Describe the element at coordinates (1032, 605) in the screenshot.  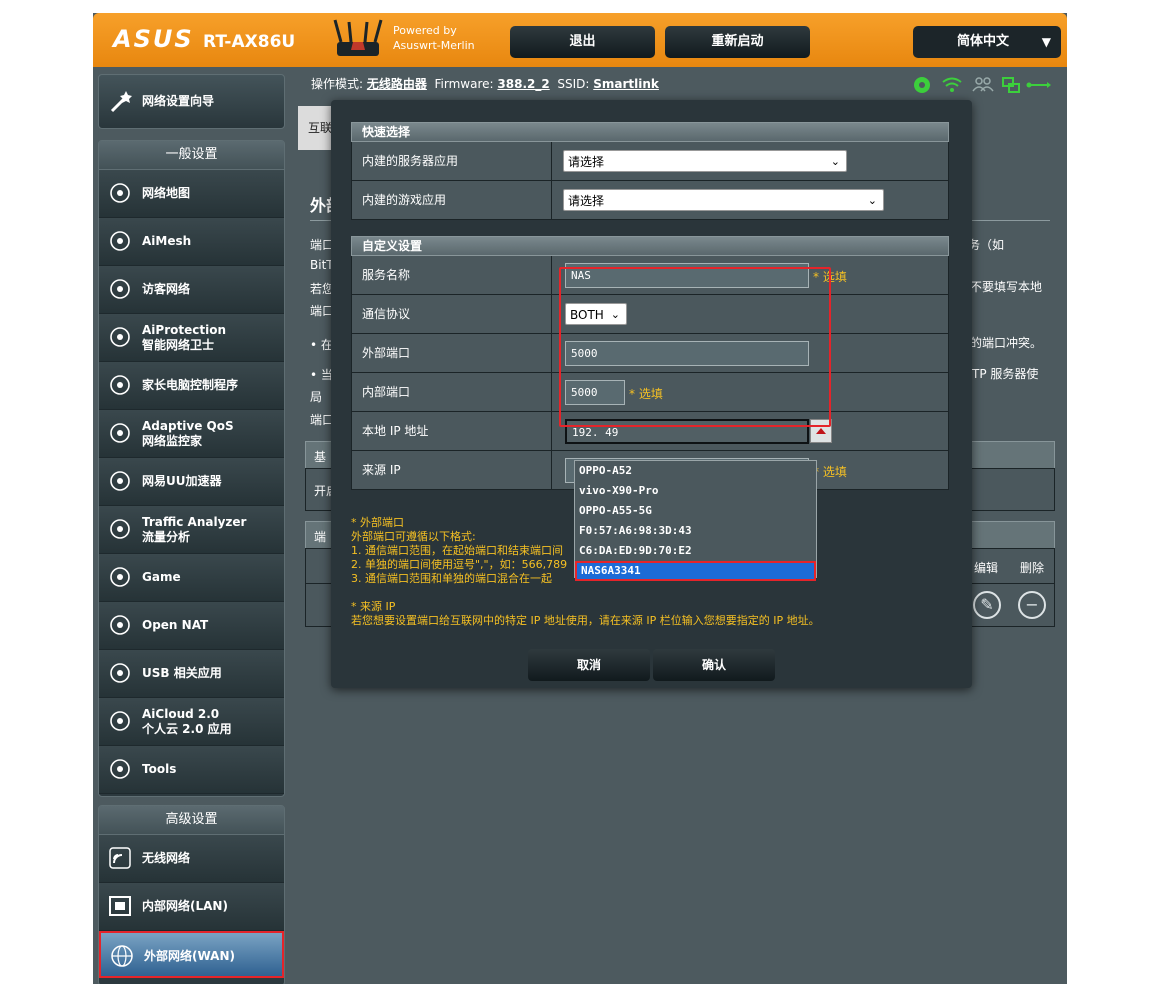
I see `remove-icon: −` at that location.